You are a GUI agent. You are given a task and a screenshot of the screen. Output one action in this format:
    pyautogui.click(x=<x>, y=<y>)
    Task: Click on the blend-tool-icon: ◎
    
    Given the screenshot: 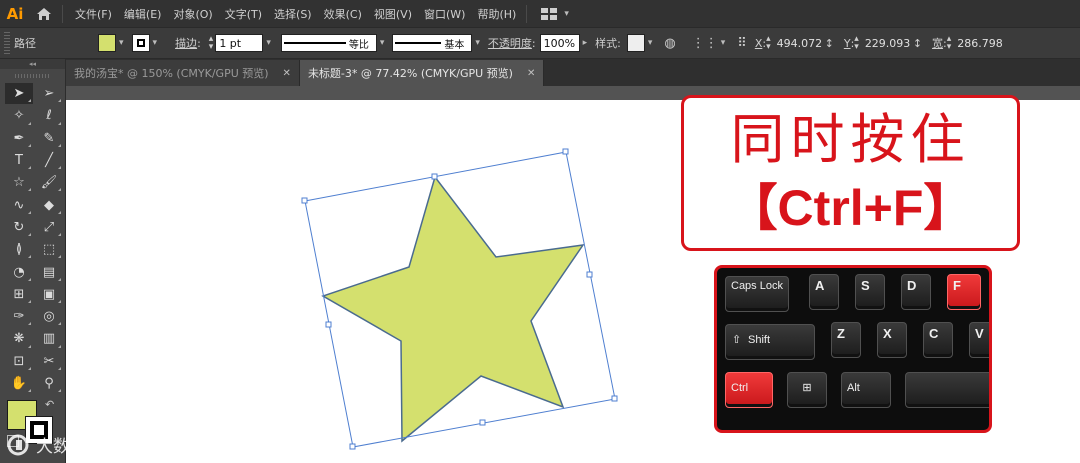 What is the action you would take?
    pyautogui.click(x=49, y=316)
    